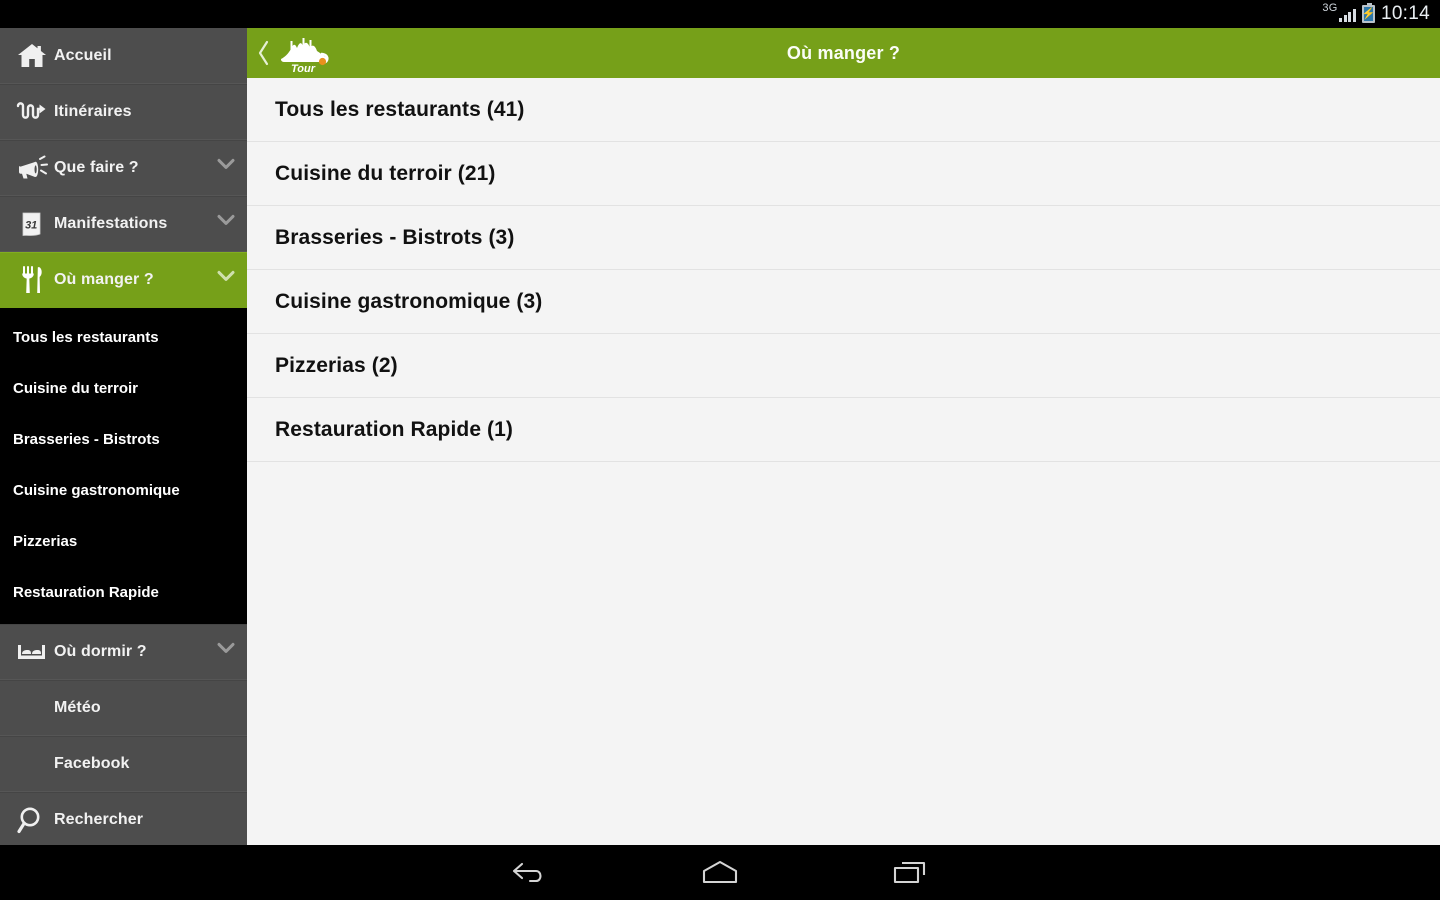 The image size is (1440, 900). Describe the element at coordinates (123, 708) in the screenshot. I see `sidebar-item-meteo: Météo` at that location.